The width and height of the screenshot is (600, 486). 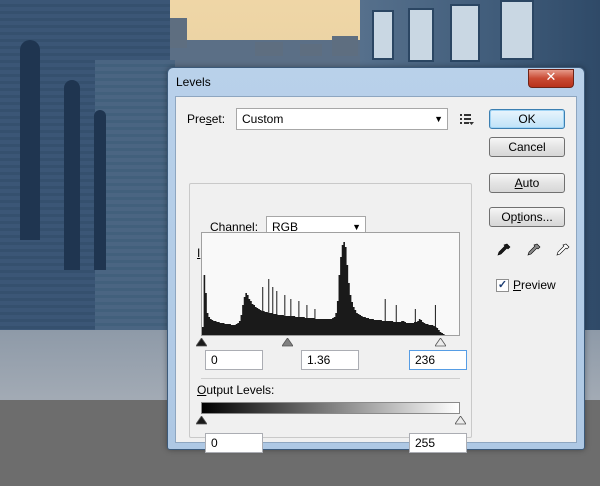 What do you see at coordinates (527, 119) in the screenshot?
I see `ok-button: OK` at bounding box center [527, 119].